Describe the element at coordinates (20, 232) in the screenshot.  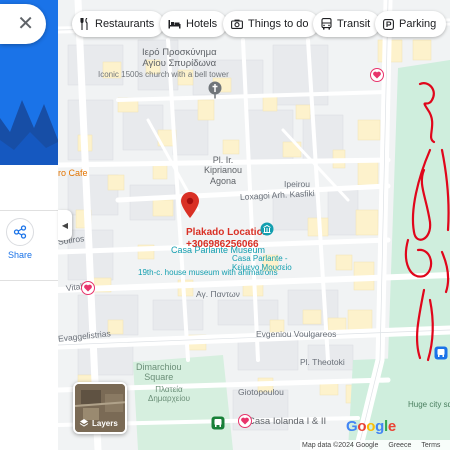
I see `share-icon` at that location.